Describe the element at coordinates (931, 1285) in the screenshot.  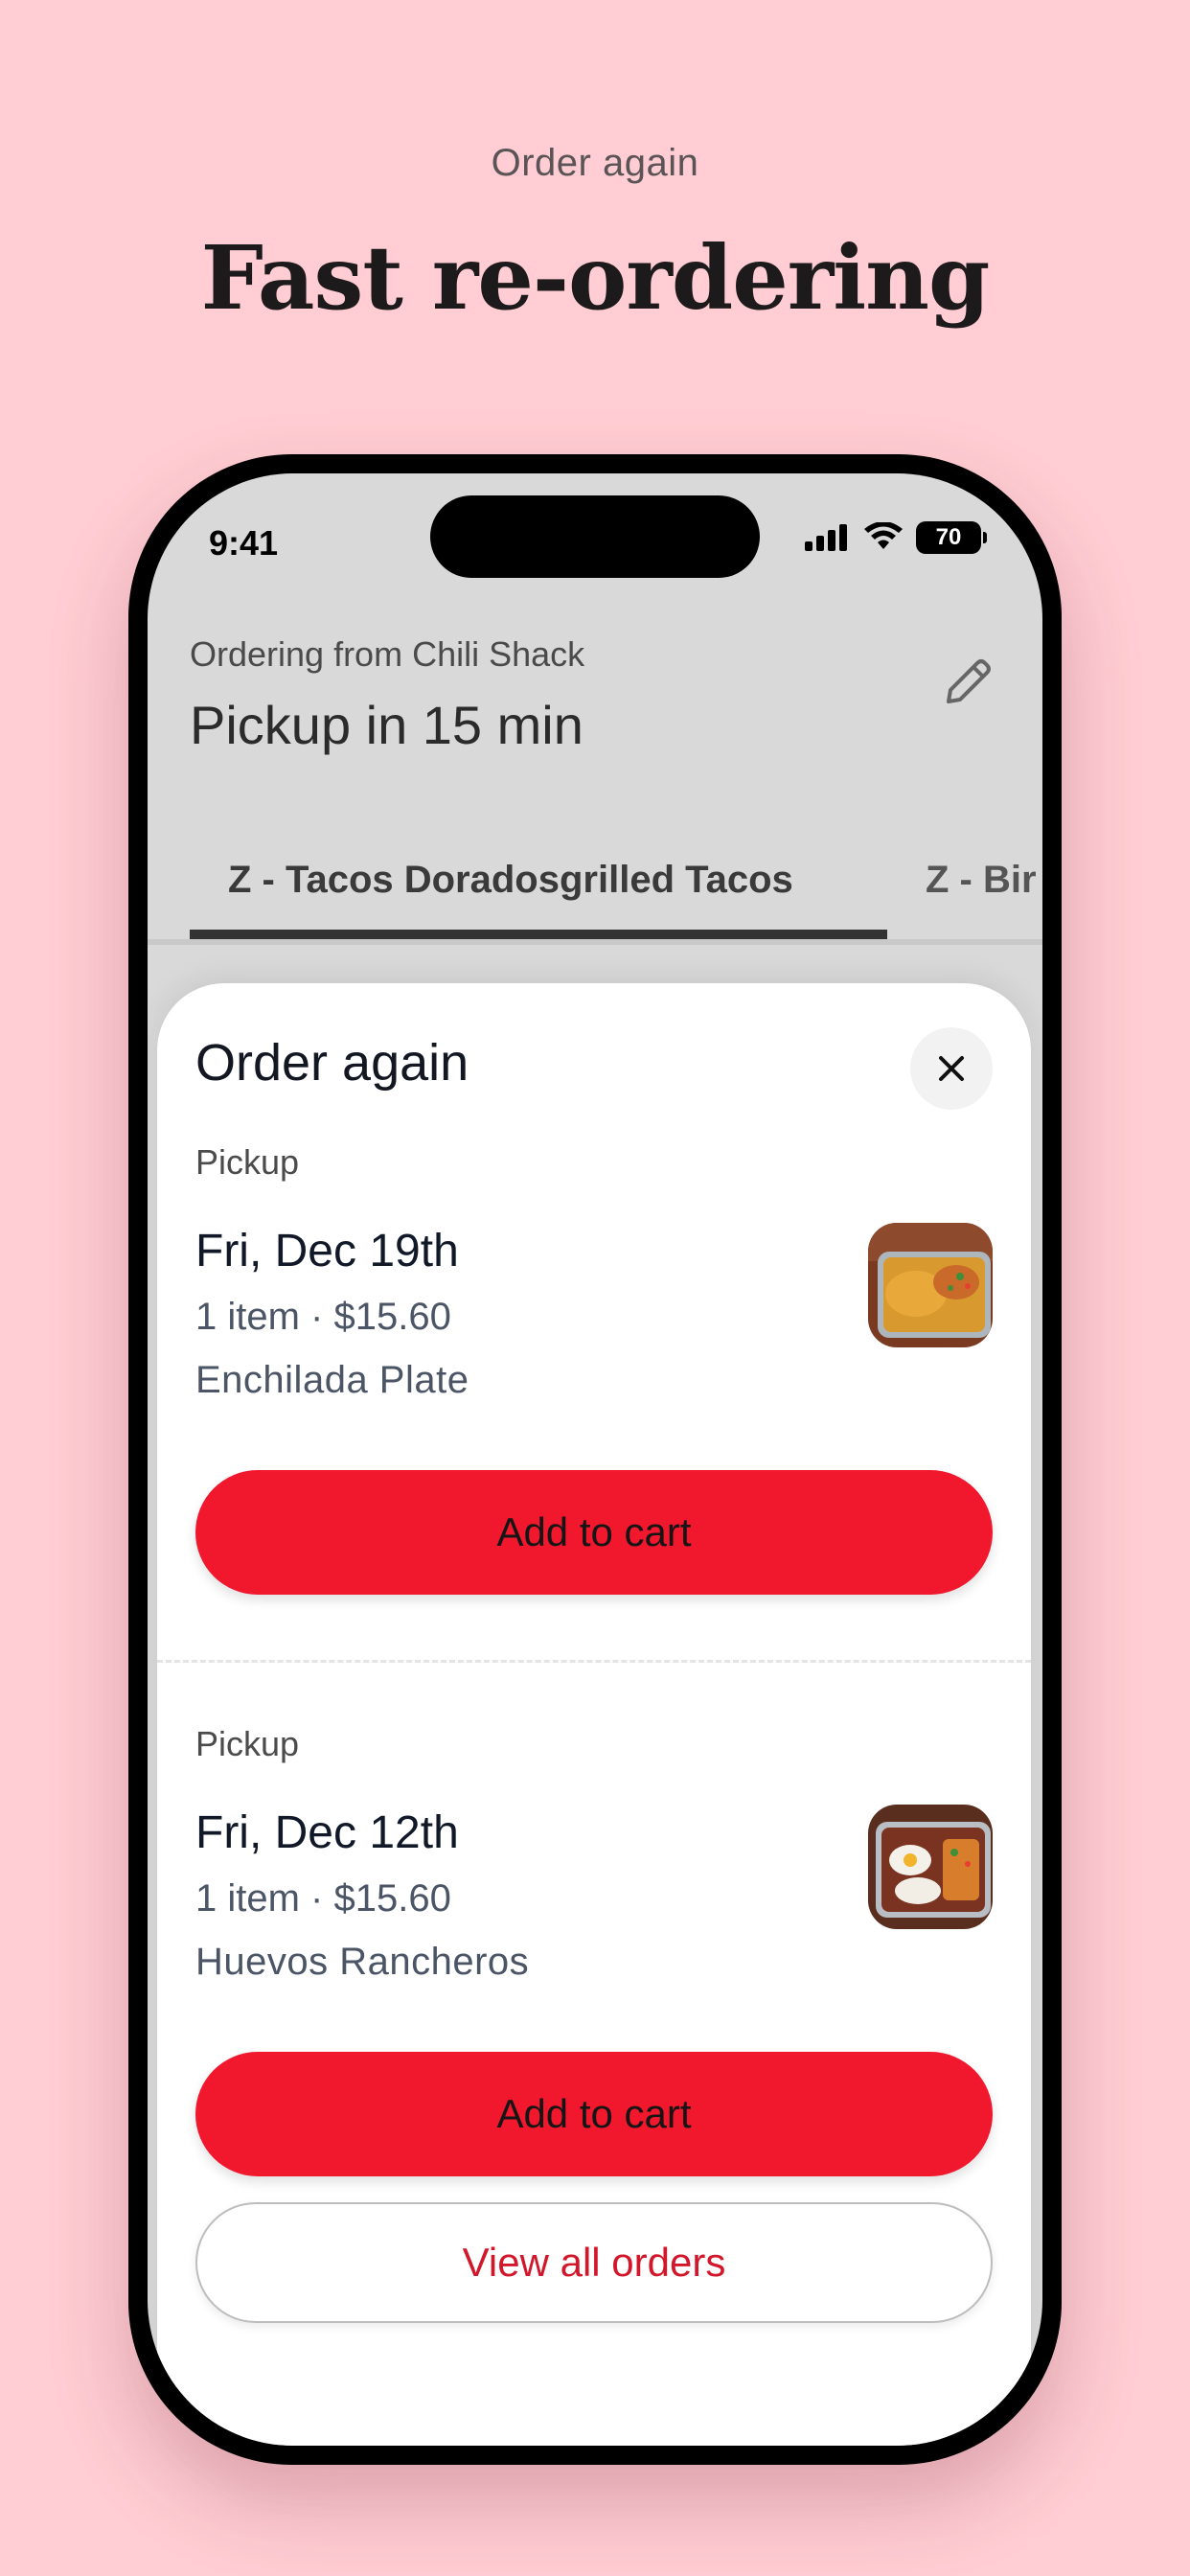
I see `enchilada-plate-image` at that location.